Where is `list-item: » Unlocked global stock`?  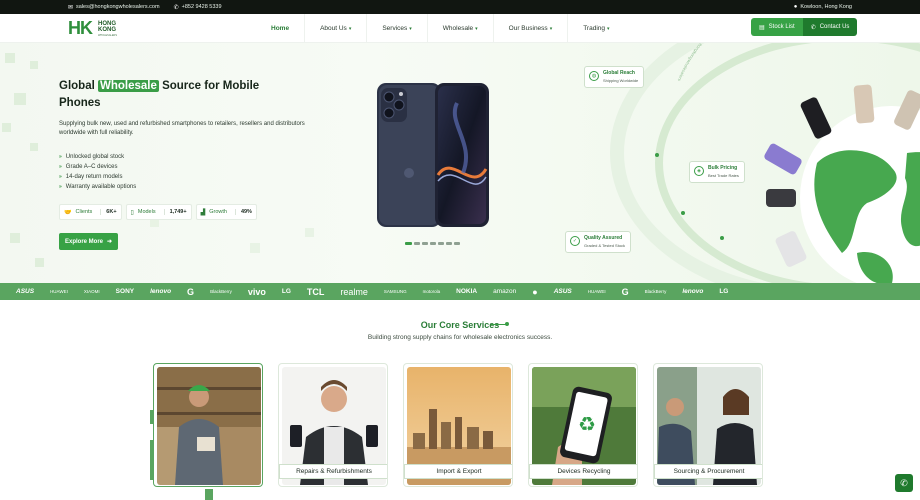
list-item: » Unlocked global stock is located at coordinates (92, 157).